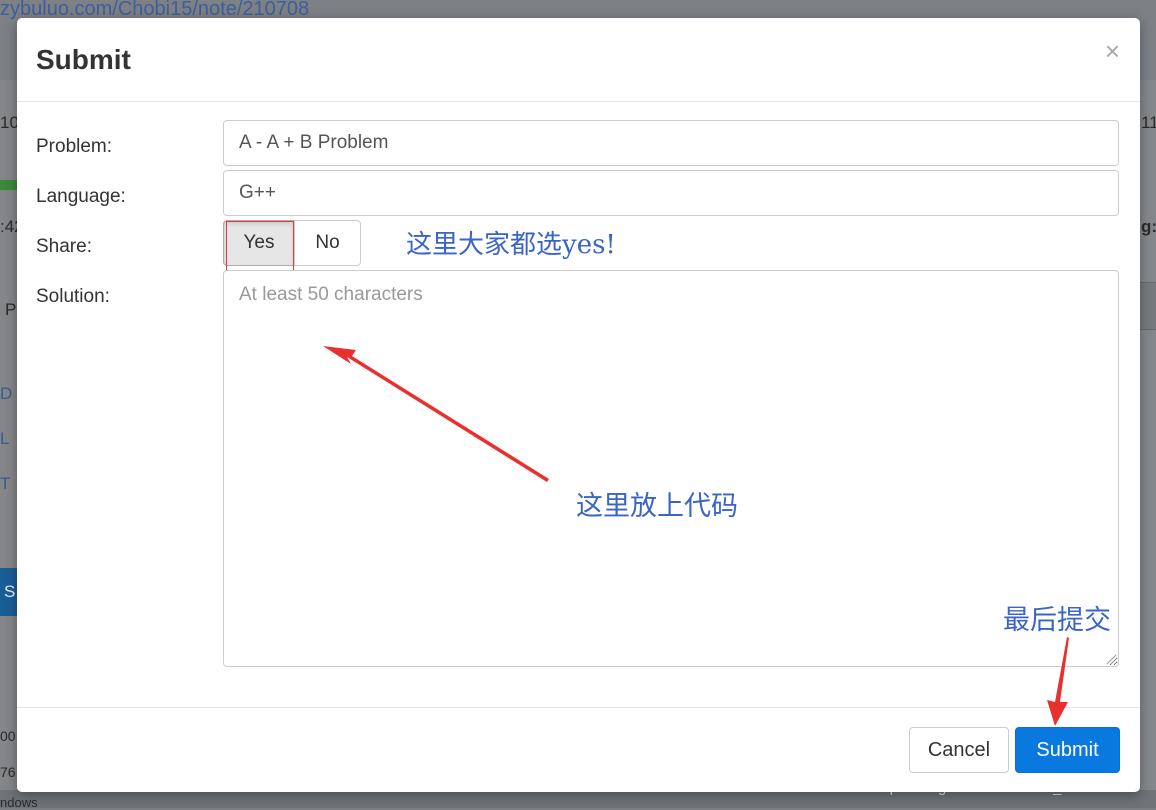 This screenshot has height=810, width=1156. I want to click on background-link: D, so click(6, 393).